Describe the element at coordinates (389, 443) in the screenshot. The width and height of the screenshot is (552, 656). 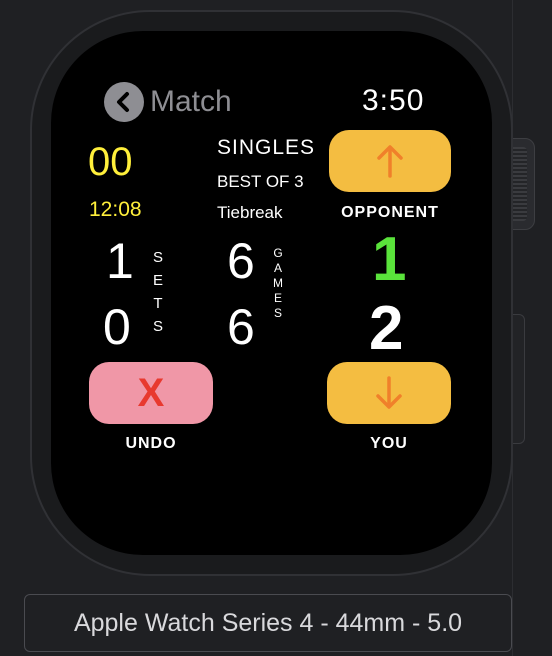
I see `you-label: YOU` at that location.